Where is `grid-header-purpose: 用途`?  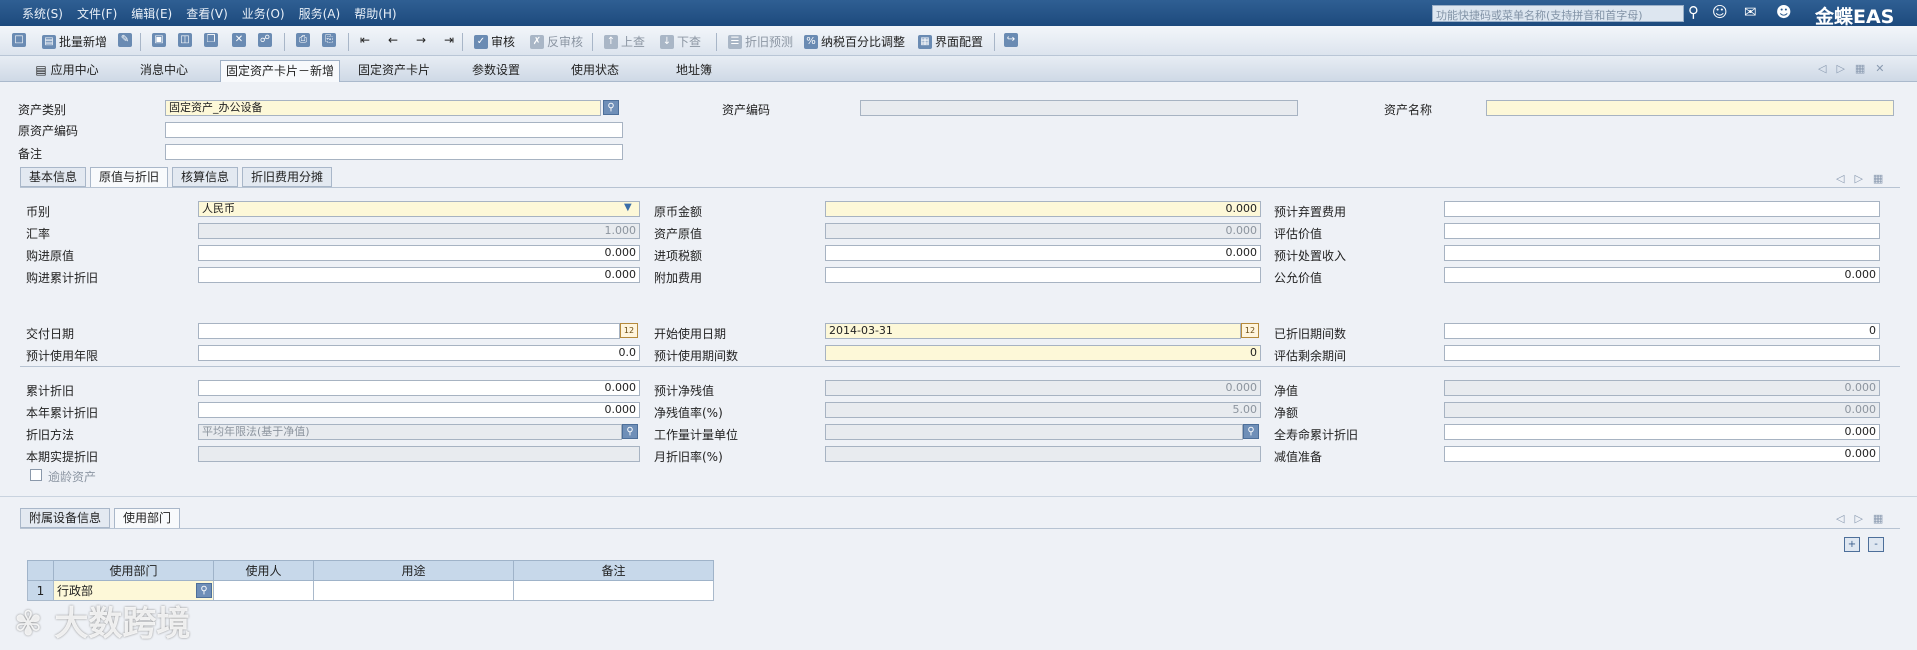 grid-header-purpose: 用途 is located at coordinates (413, 570).